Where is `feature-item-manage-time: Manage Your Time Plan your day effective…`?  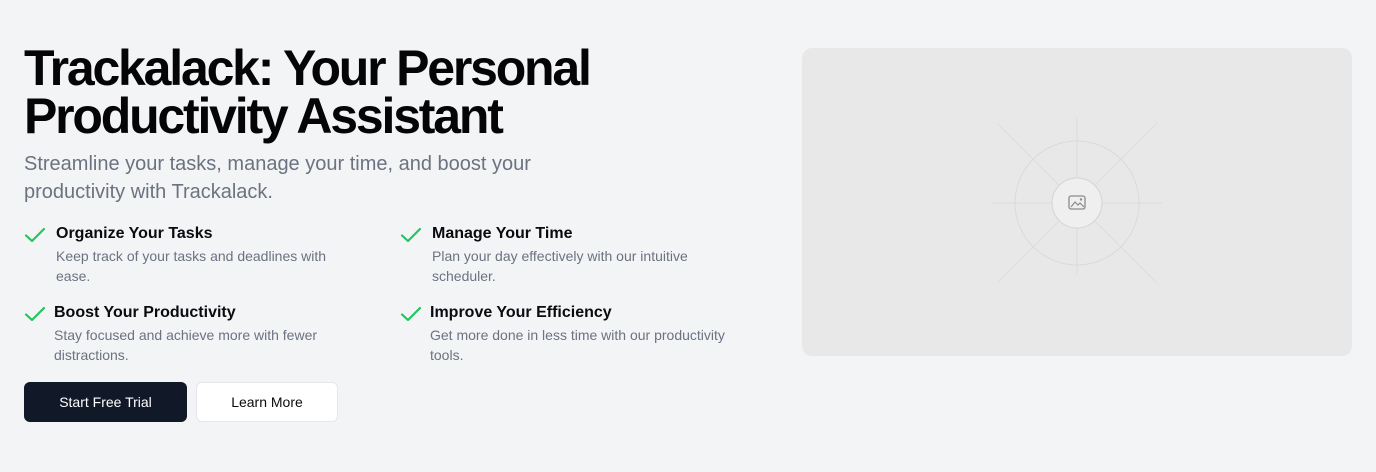 feature-item-manage-time: Manage Your Time Plan your day effective… is located at coordinates (586, 255).